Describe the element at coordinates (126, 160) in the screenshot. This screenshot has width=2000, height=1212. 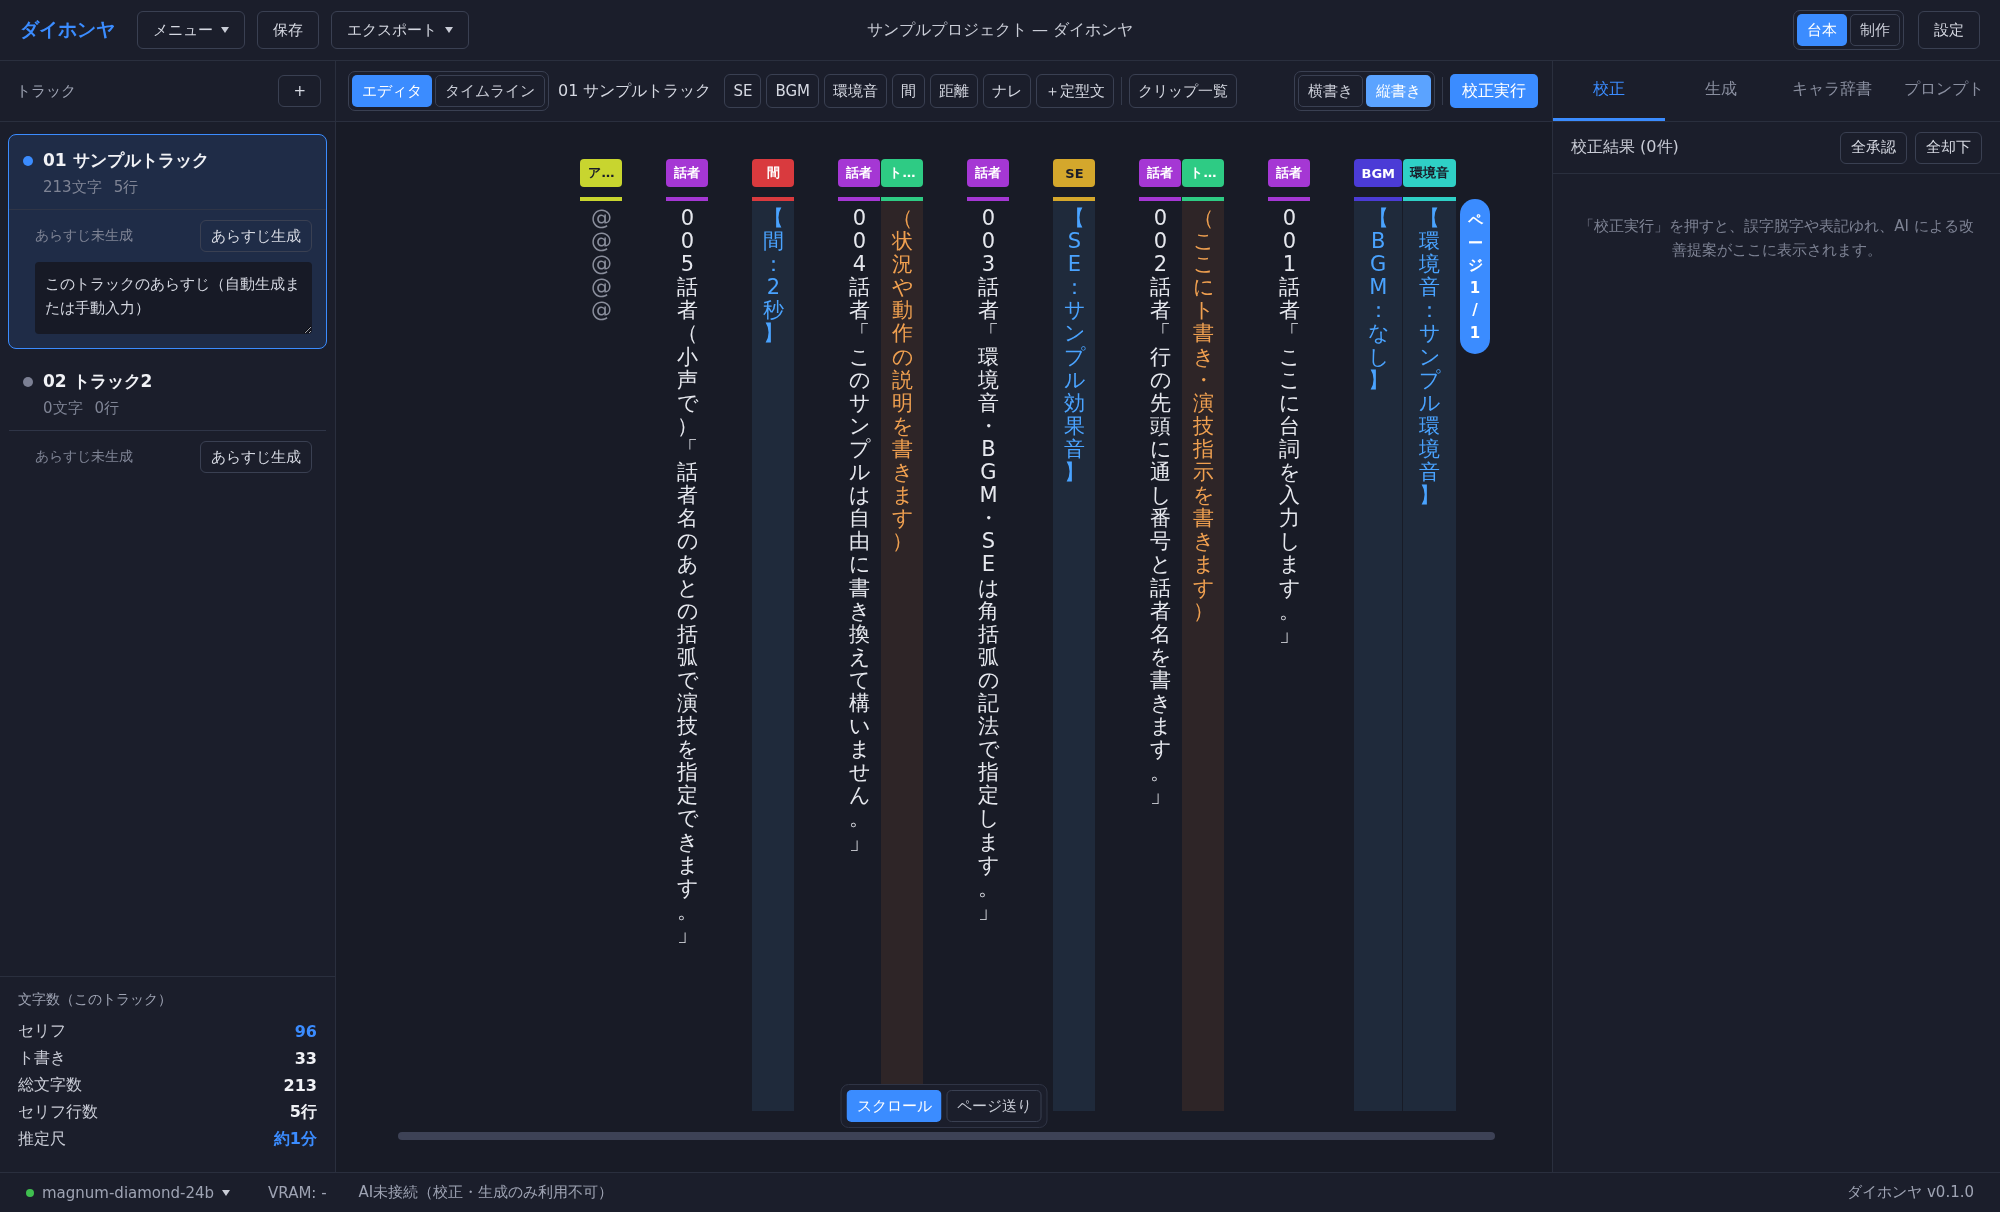
I see `track-name: 01 サンプルトラック` at that location.